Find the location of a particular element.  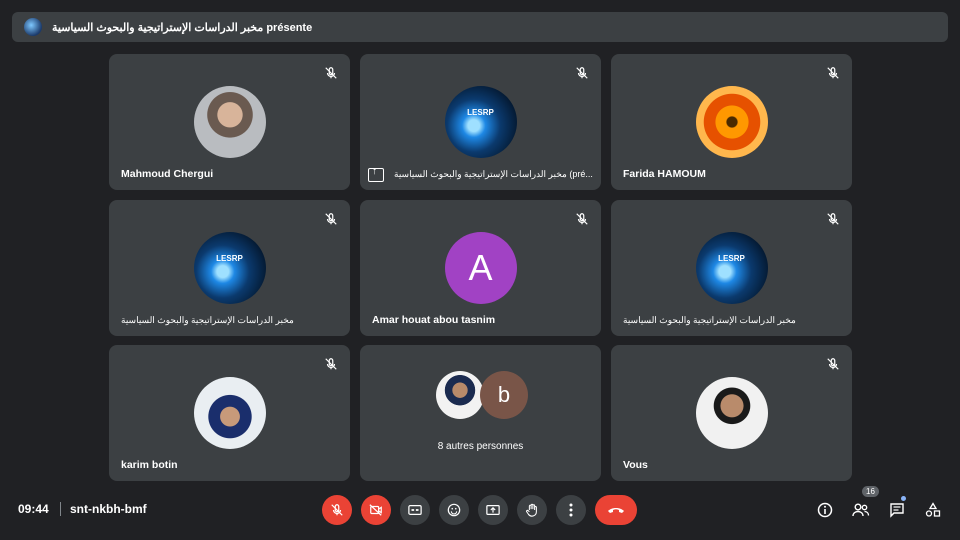

avatar: A is located at coordinates (480, 268).